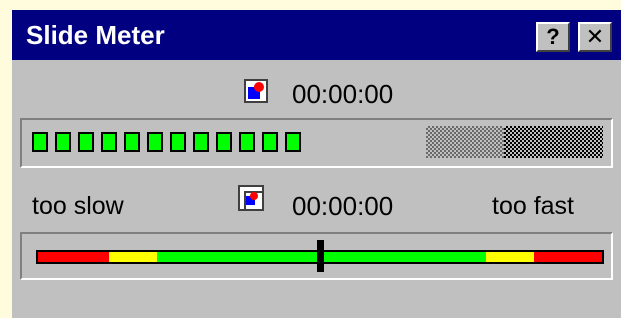  I want to click on pace-segment-fast-warning, so click(510, 257).